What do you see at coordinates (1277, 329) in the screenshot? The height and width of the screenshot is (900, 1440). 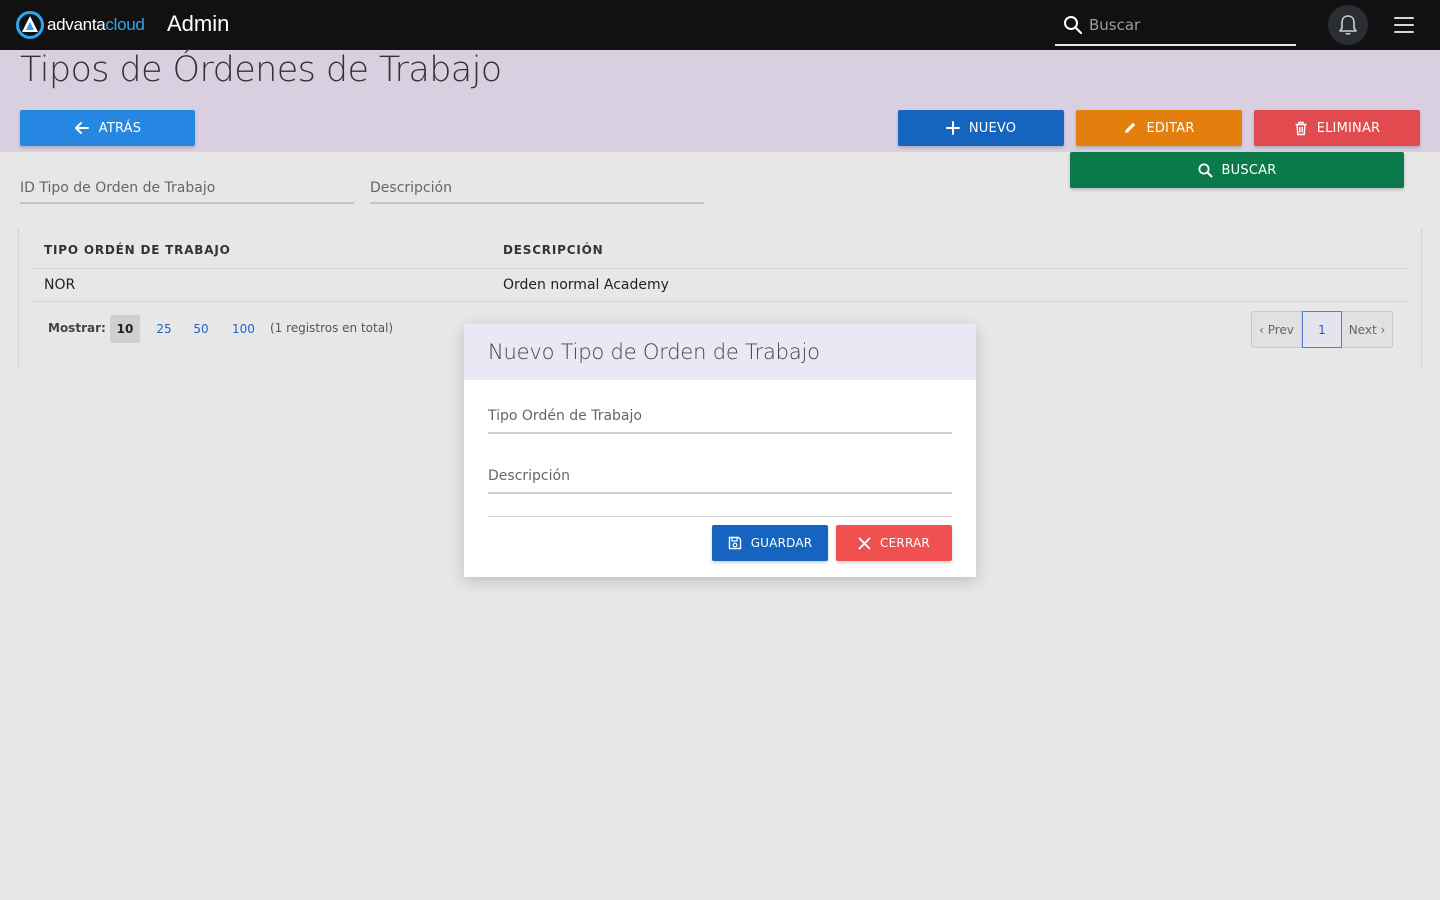 I see `prev-page-button: ‹ Prev` at bounding box center [1277, 329].